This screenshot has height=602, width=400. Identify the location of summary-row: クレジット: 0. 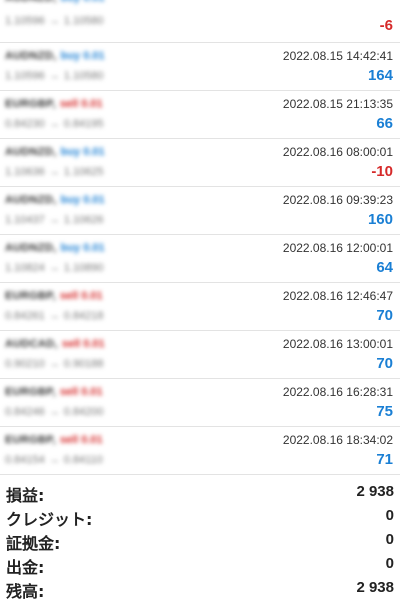
(200, 515).